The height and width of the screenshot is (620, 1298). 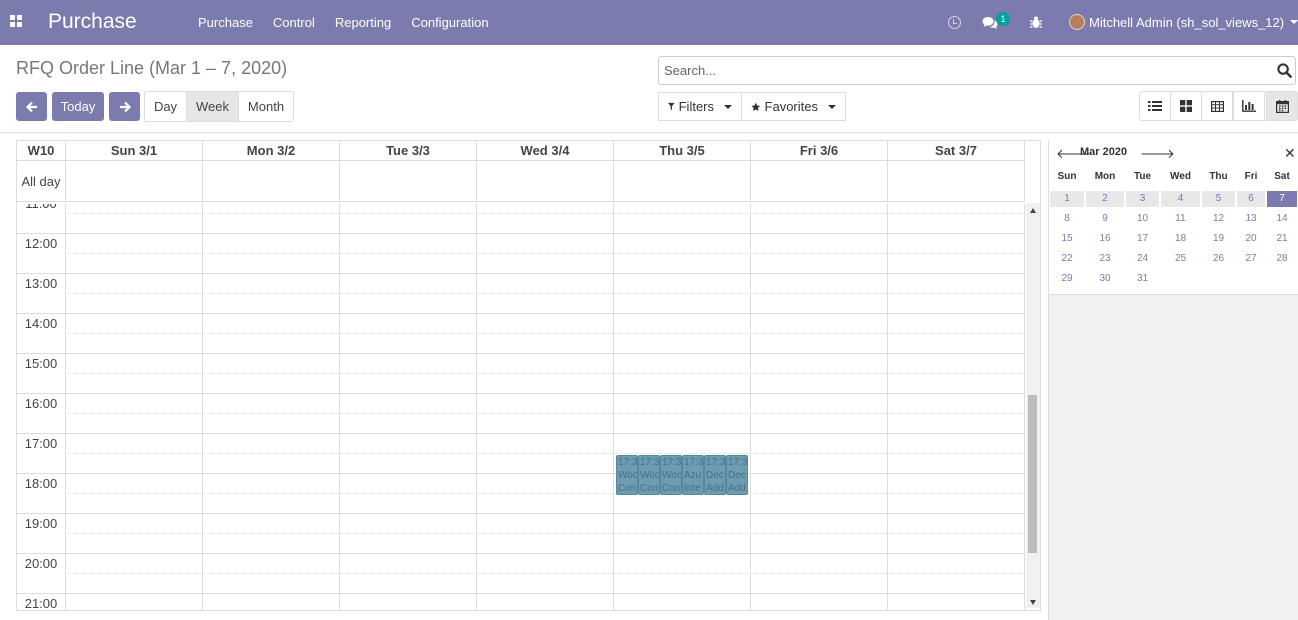 What do you see at coordinates (1142, 279) in the screenshot?
I see `mini-day: 31` at bounding box center [1142, 279].